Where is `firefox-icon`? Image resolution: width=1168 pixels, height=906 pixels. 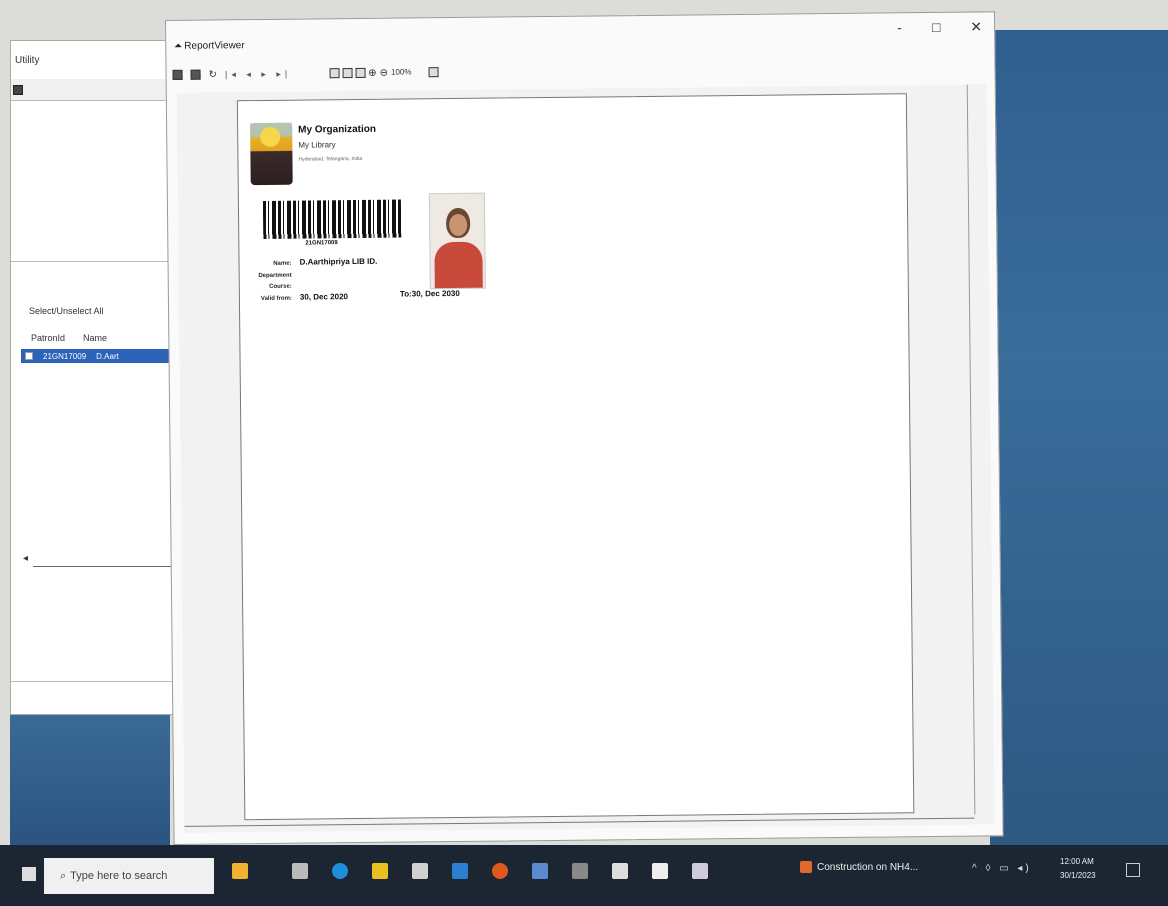
firefox-icon is located at coordinates (500, 871).